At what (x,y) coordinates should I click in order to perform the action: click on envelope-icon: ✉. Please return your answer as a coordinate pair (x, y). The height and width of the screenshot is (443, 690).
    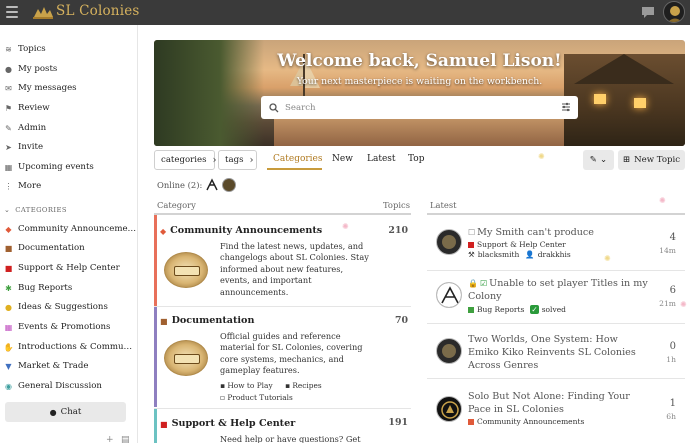
    Looking at the image, I should click on (8, 88).